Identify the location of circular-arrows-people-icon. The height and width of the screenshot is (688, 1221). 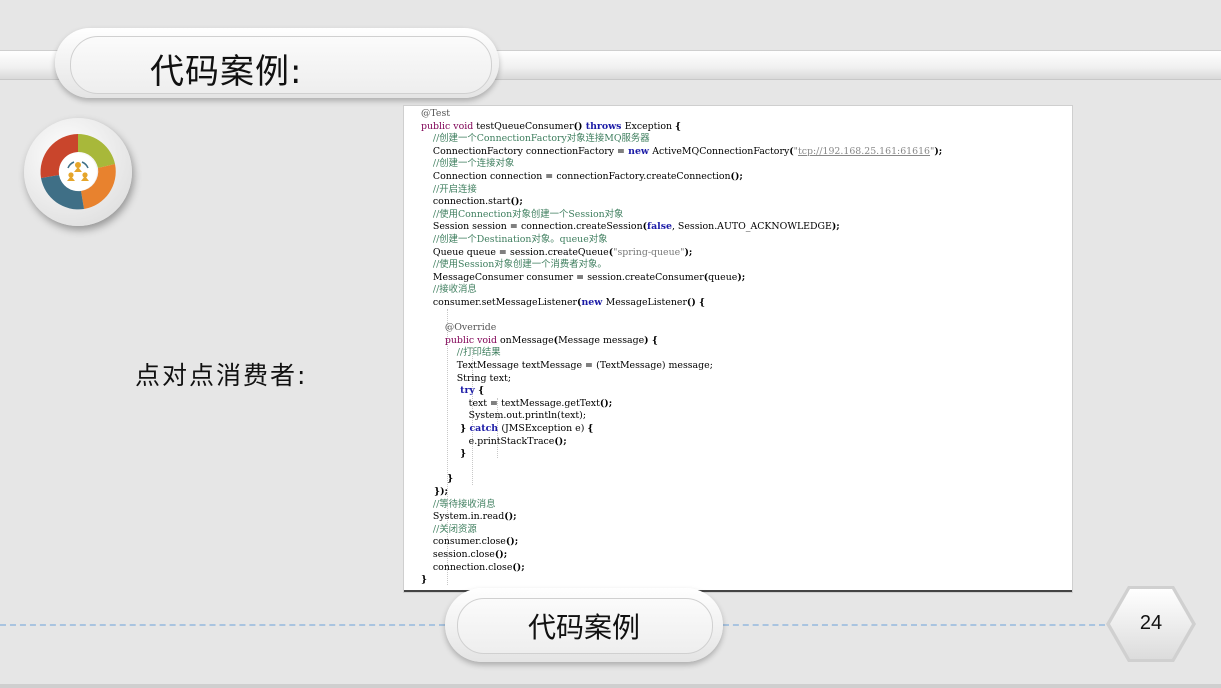
(78, 172).